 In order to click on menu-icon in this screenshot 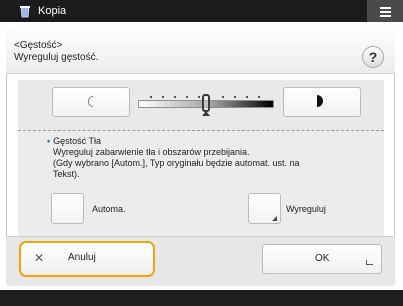, I will do `click(385, 11)`.